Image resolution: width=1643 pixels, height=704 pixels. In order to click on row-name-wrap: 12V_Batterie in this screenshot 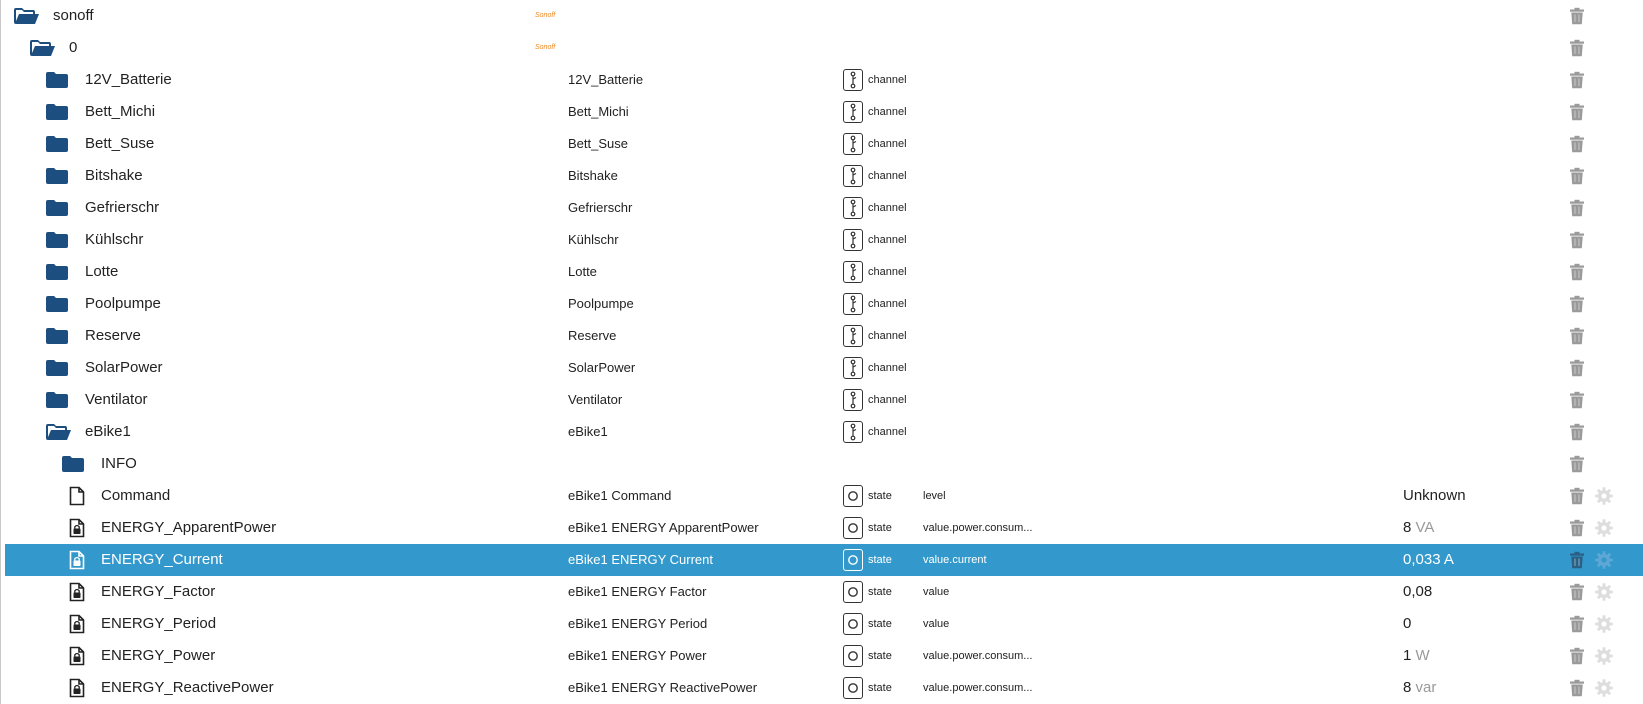, I will do `click(285, 80)`.